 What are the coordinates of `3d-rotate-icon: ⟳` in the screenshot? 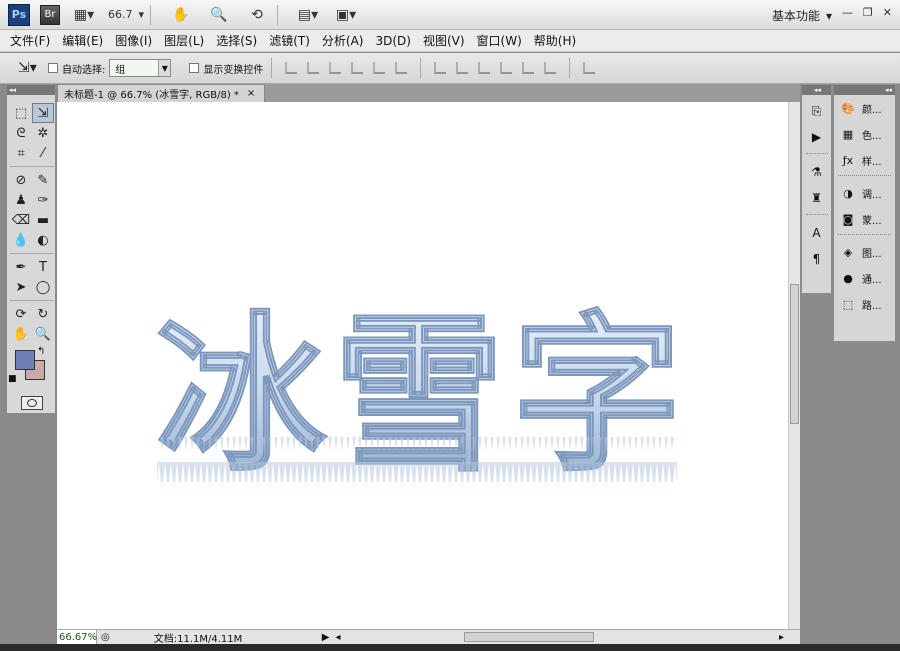 It's located at (21, 314).